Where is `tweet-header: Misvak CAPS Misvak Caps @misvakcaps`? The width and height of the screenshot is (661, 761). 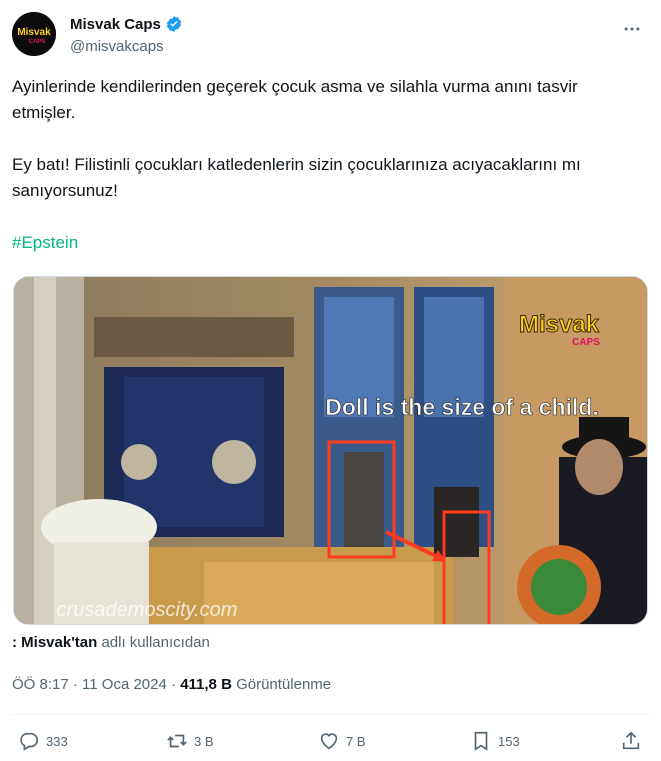 tweet-header: Misvak CAPS Misvak Caps @misvakcaps is located at coordinates (330, 34).